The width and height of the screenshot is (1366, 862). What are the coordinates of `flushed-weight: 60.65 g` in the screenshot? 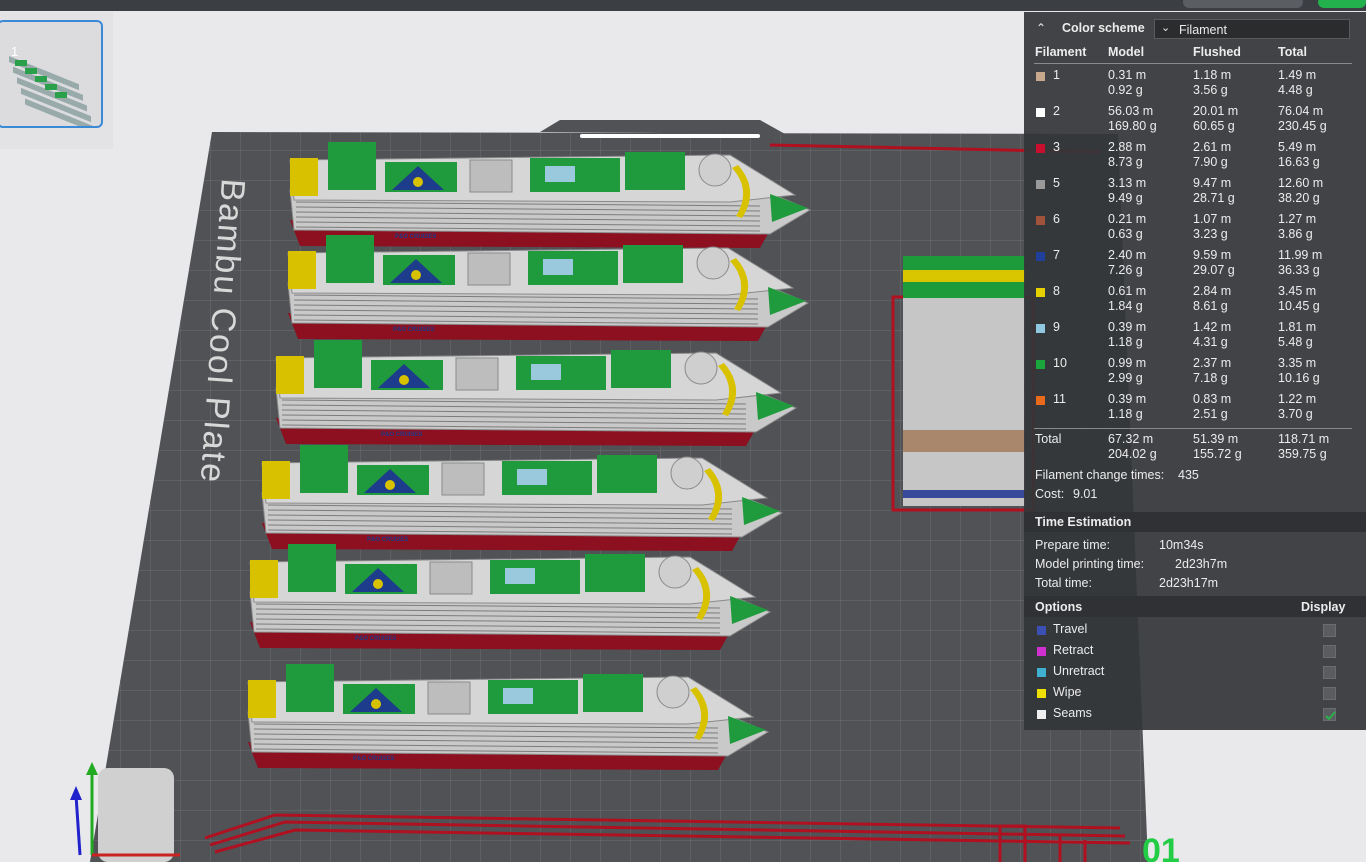 It's located at (1214, 126).